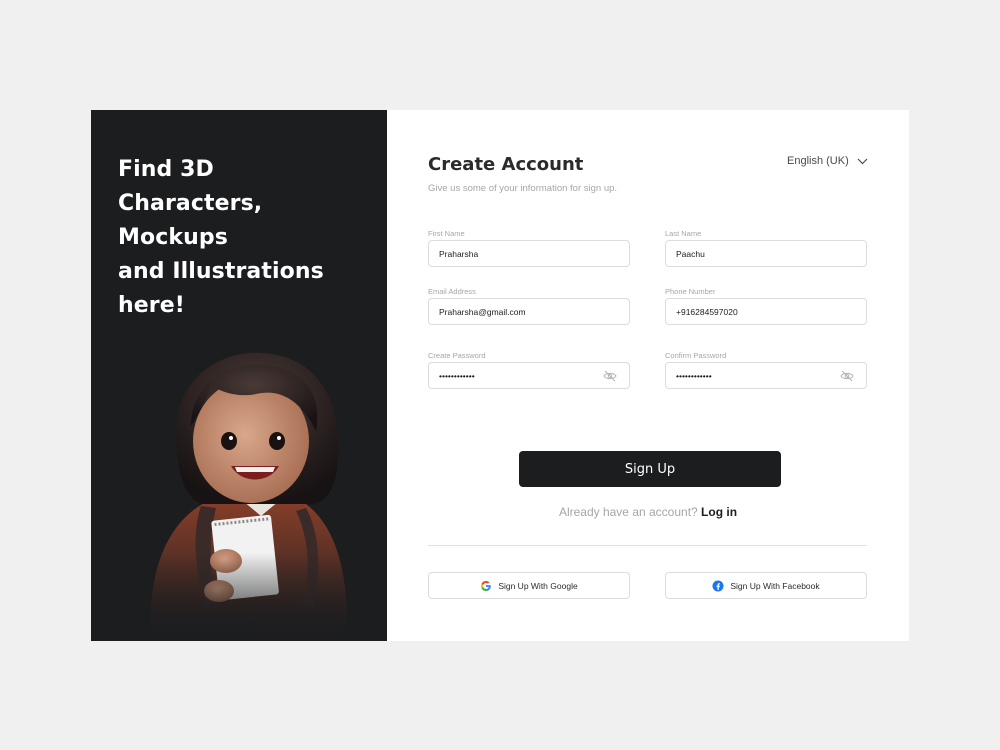  I want to click on email-box, so click(529, 311).